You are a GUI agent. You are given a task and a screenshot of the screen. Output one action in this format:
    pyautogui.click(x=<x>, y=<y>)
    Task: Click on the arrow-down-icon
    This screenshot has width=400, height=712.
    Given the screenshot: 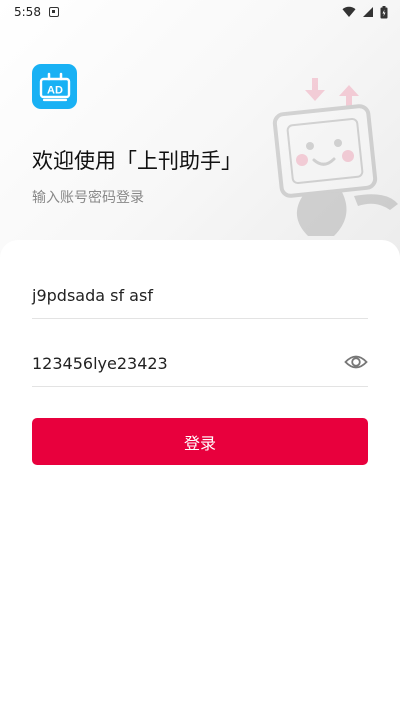 What is the action you would take?
    pyautogui.click(x=315, y=89)
    